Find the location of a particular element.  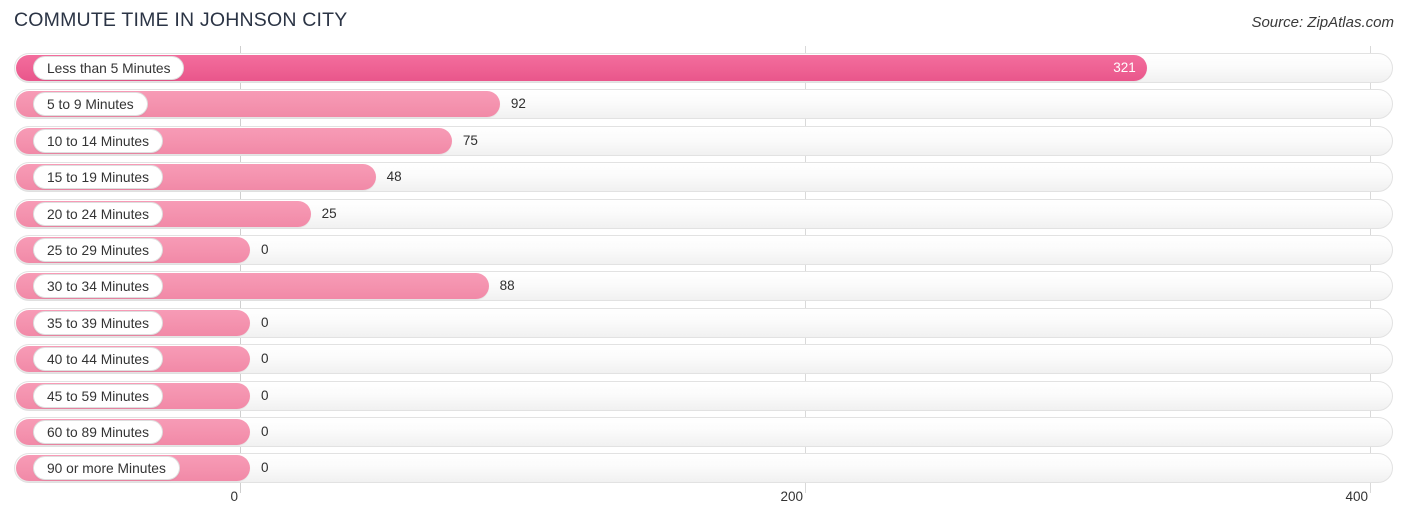

source-attribution: Source: ZipAtlas.com is located at coordinates (1322, 22).